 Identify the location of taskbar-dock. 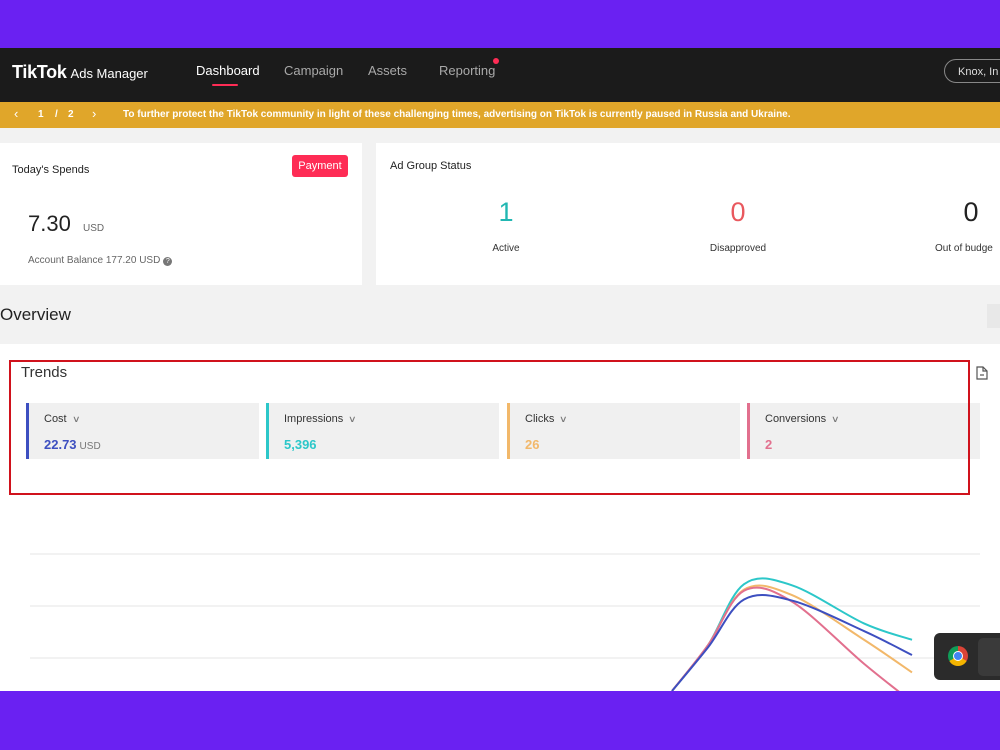
(967, 656).